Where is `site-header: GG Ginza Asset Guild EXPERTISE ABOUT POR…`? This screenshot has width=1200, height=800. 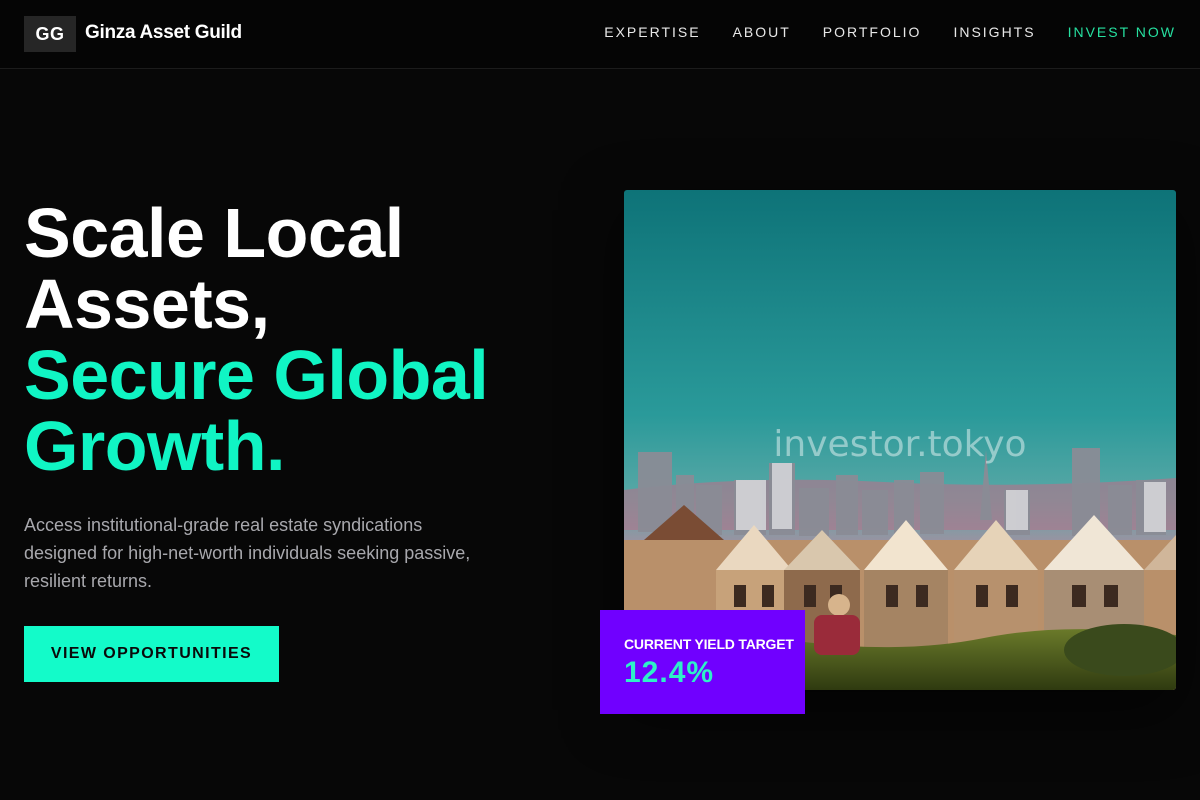
site-header: GG Ginza Asset Guild EXPERTISE ABOUT POR… is located at coordinates (600, 34).